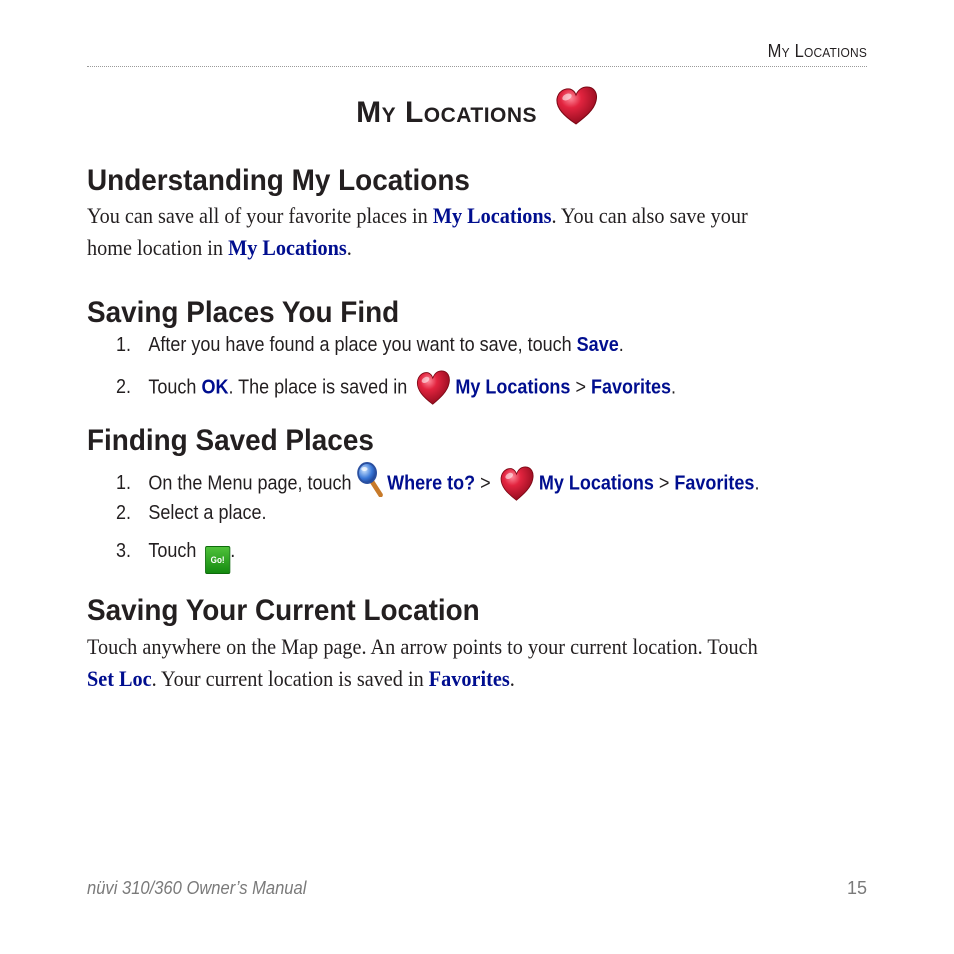 This screenshot has height=954, width=954. I want to click on footer-manual-title: nüvi 310/360 Owner’s Manual, so click(197, 888).